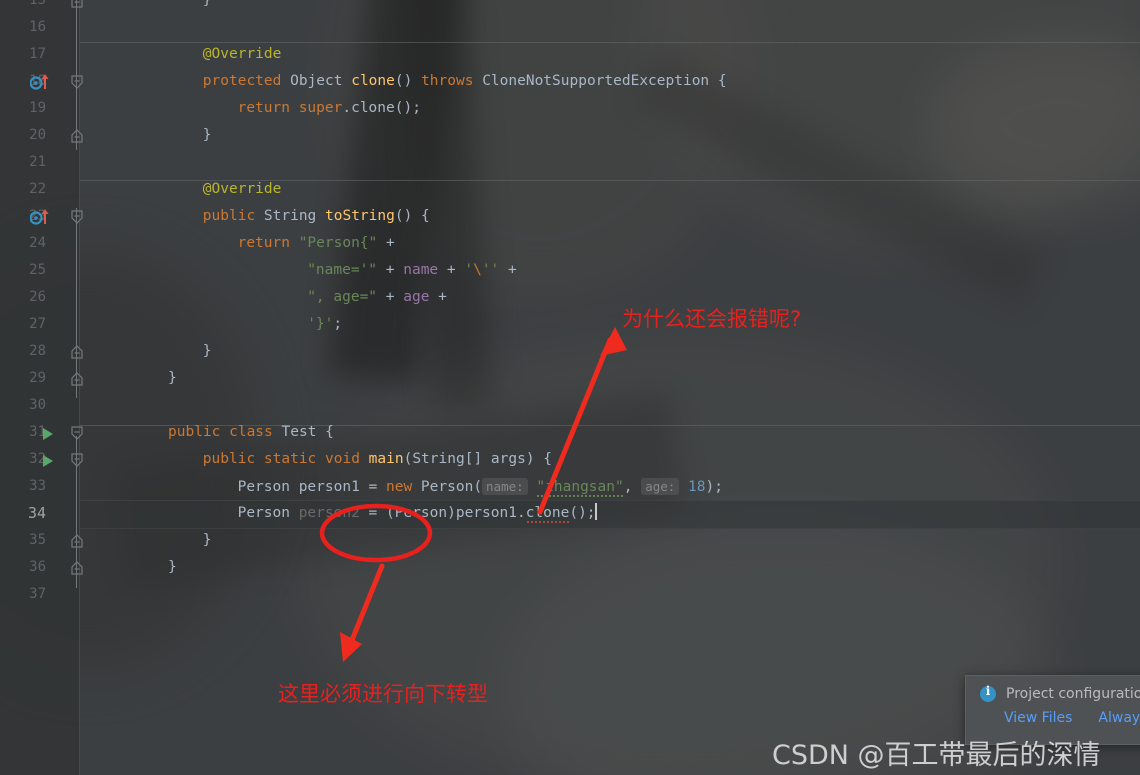 The image size is (1140, 775). I want to click on code-token: [] args) {, so click(508, 459).